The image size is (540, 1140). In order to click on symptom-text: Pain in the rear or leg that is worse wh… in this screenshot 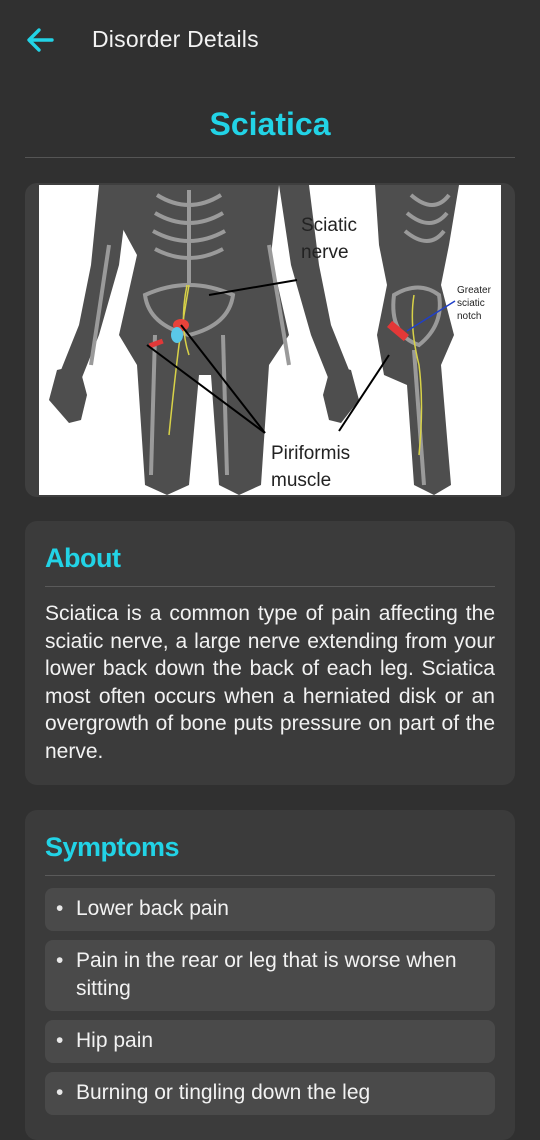, I will do `click(266, 974)`.